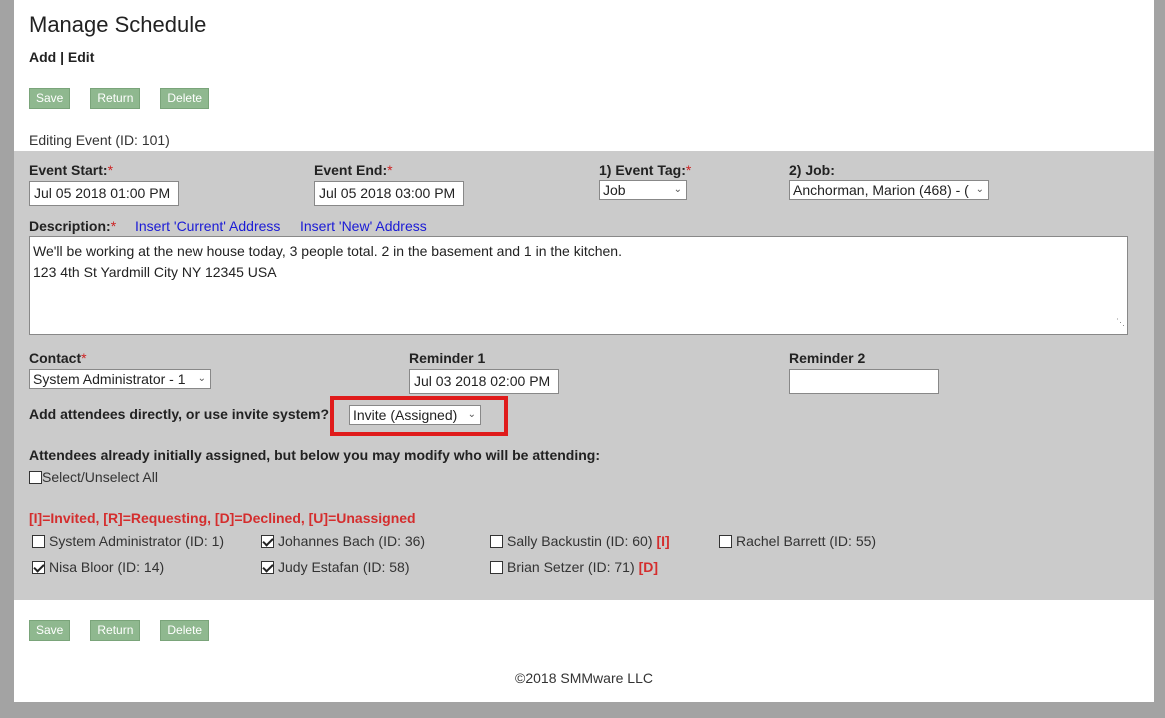 The width and height of the screenshot is (1165, 718). I want to click on event-start-label: Event Start:*, so click(71, 170).